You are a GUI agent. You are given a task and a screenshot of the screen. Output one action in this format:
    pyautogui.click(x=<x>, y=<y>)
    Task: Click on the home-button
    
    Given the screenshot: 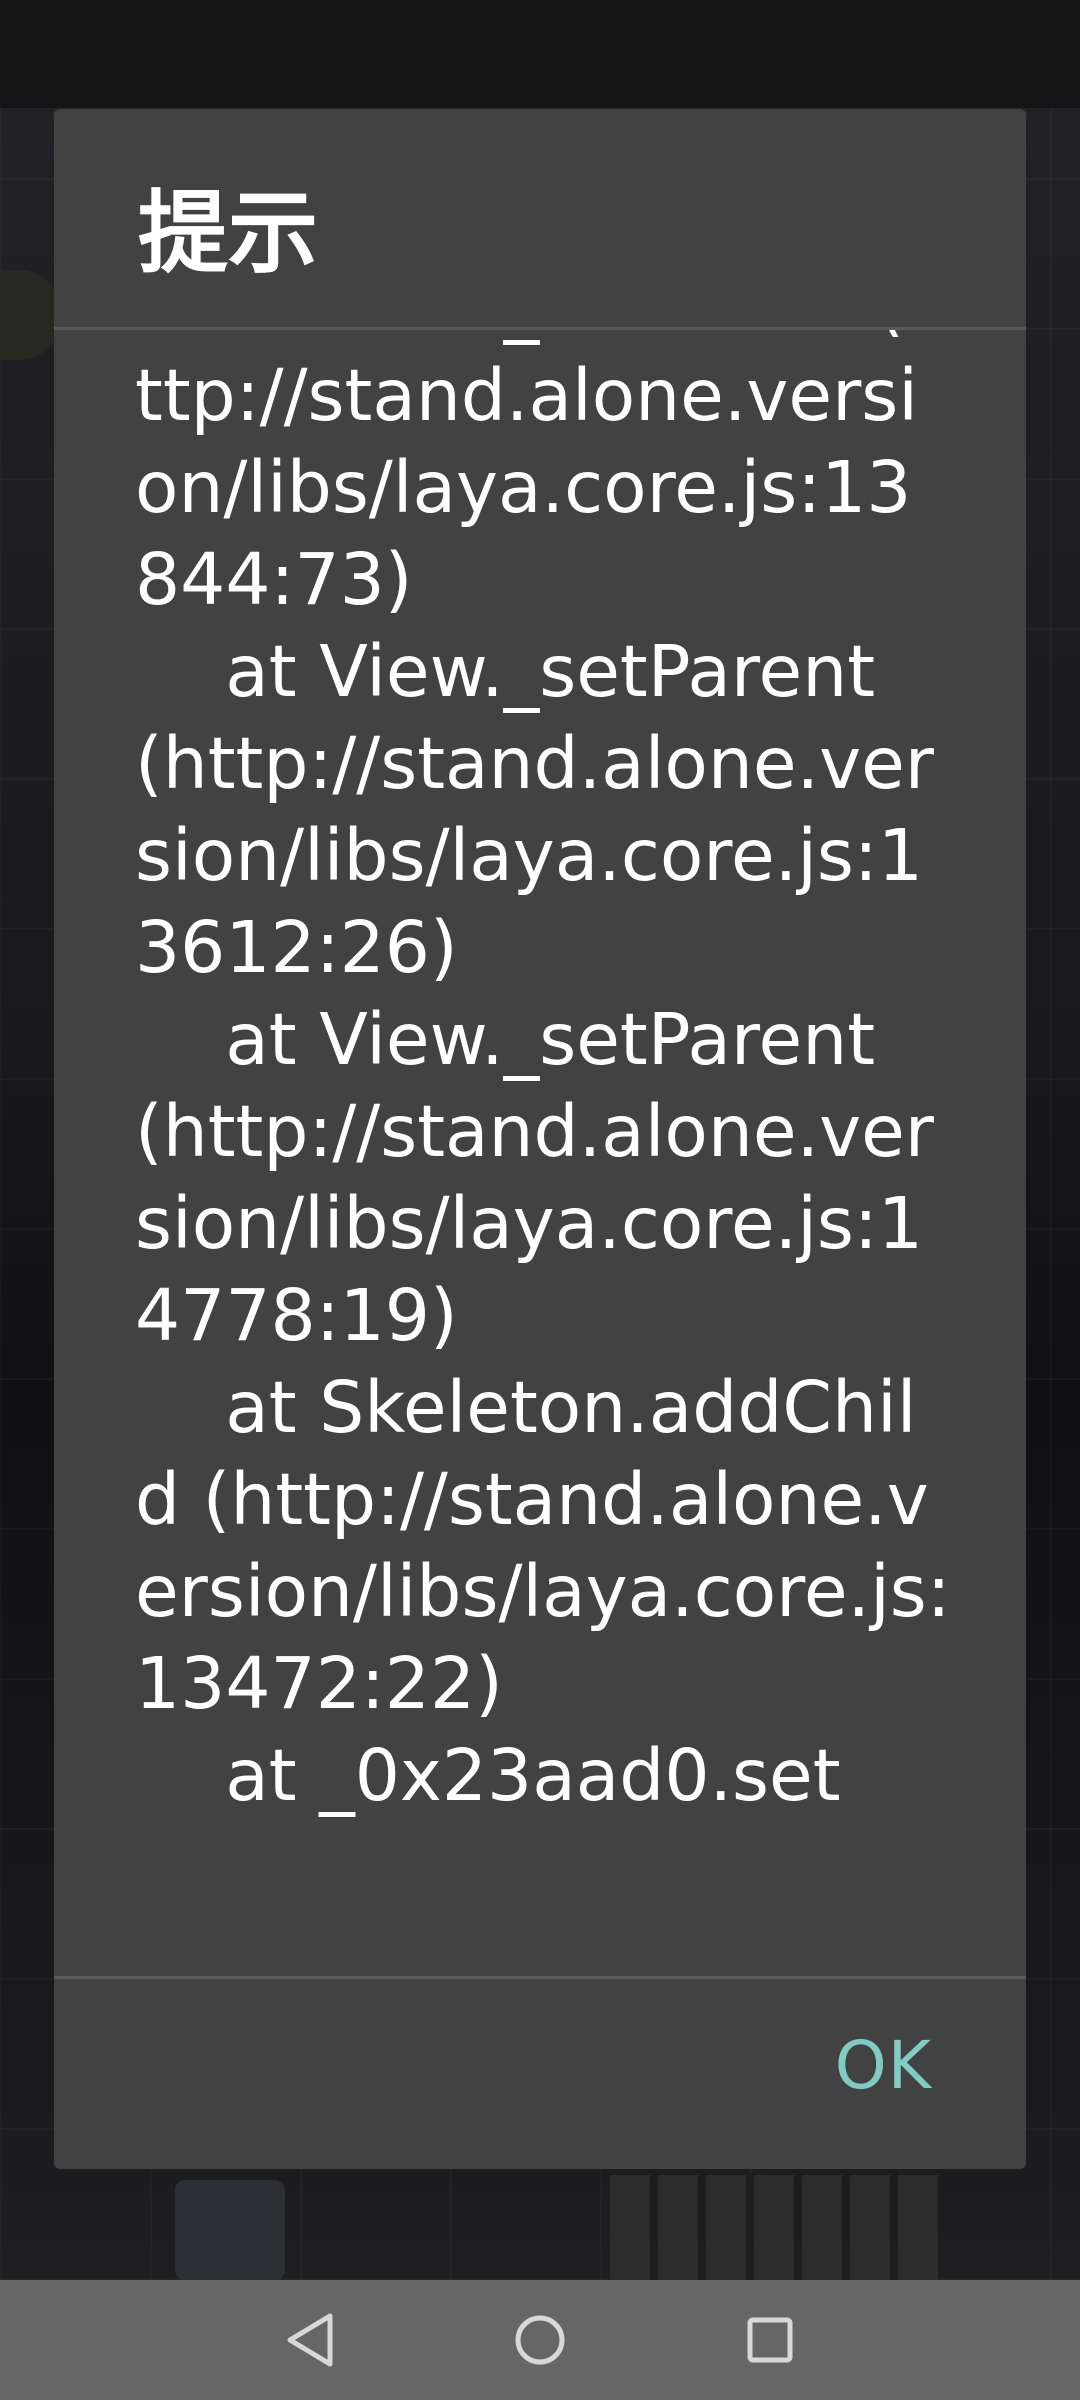 What is the action you would take?
    pyautogui.click(x=540, y=2340)
    